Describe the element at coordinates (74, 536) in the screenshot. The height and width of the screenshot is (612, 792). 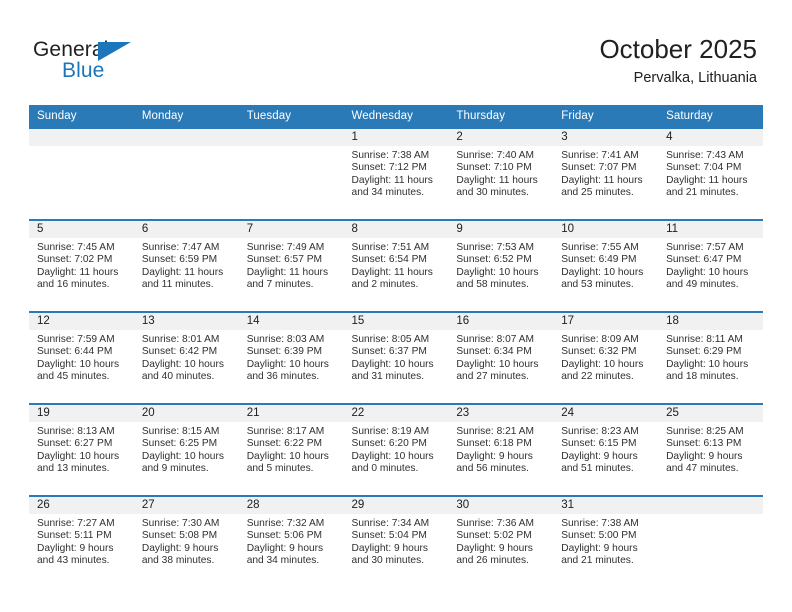
I see `sunset-text: Sunset: 5:11 PM` at that location.